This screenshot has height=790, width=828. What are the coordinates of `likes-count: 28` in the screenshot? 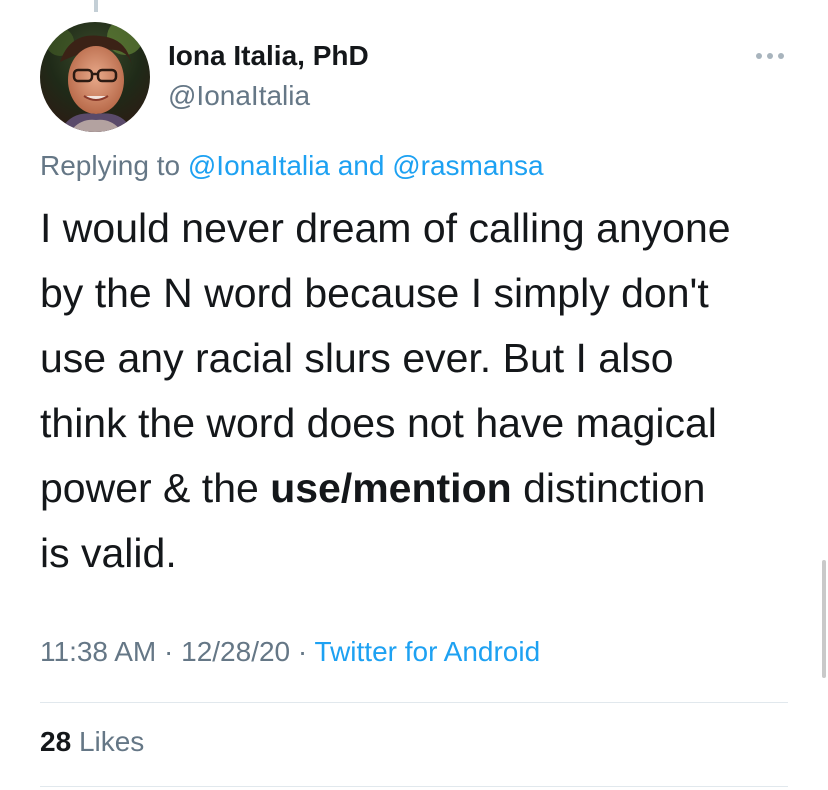 It's located at (56, 741).